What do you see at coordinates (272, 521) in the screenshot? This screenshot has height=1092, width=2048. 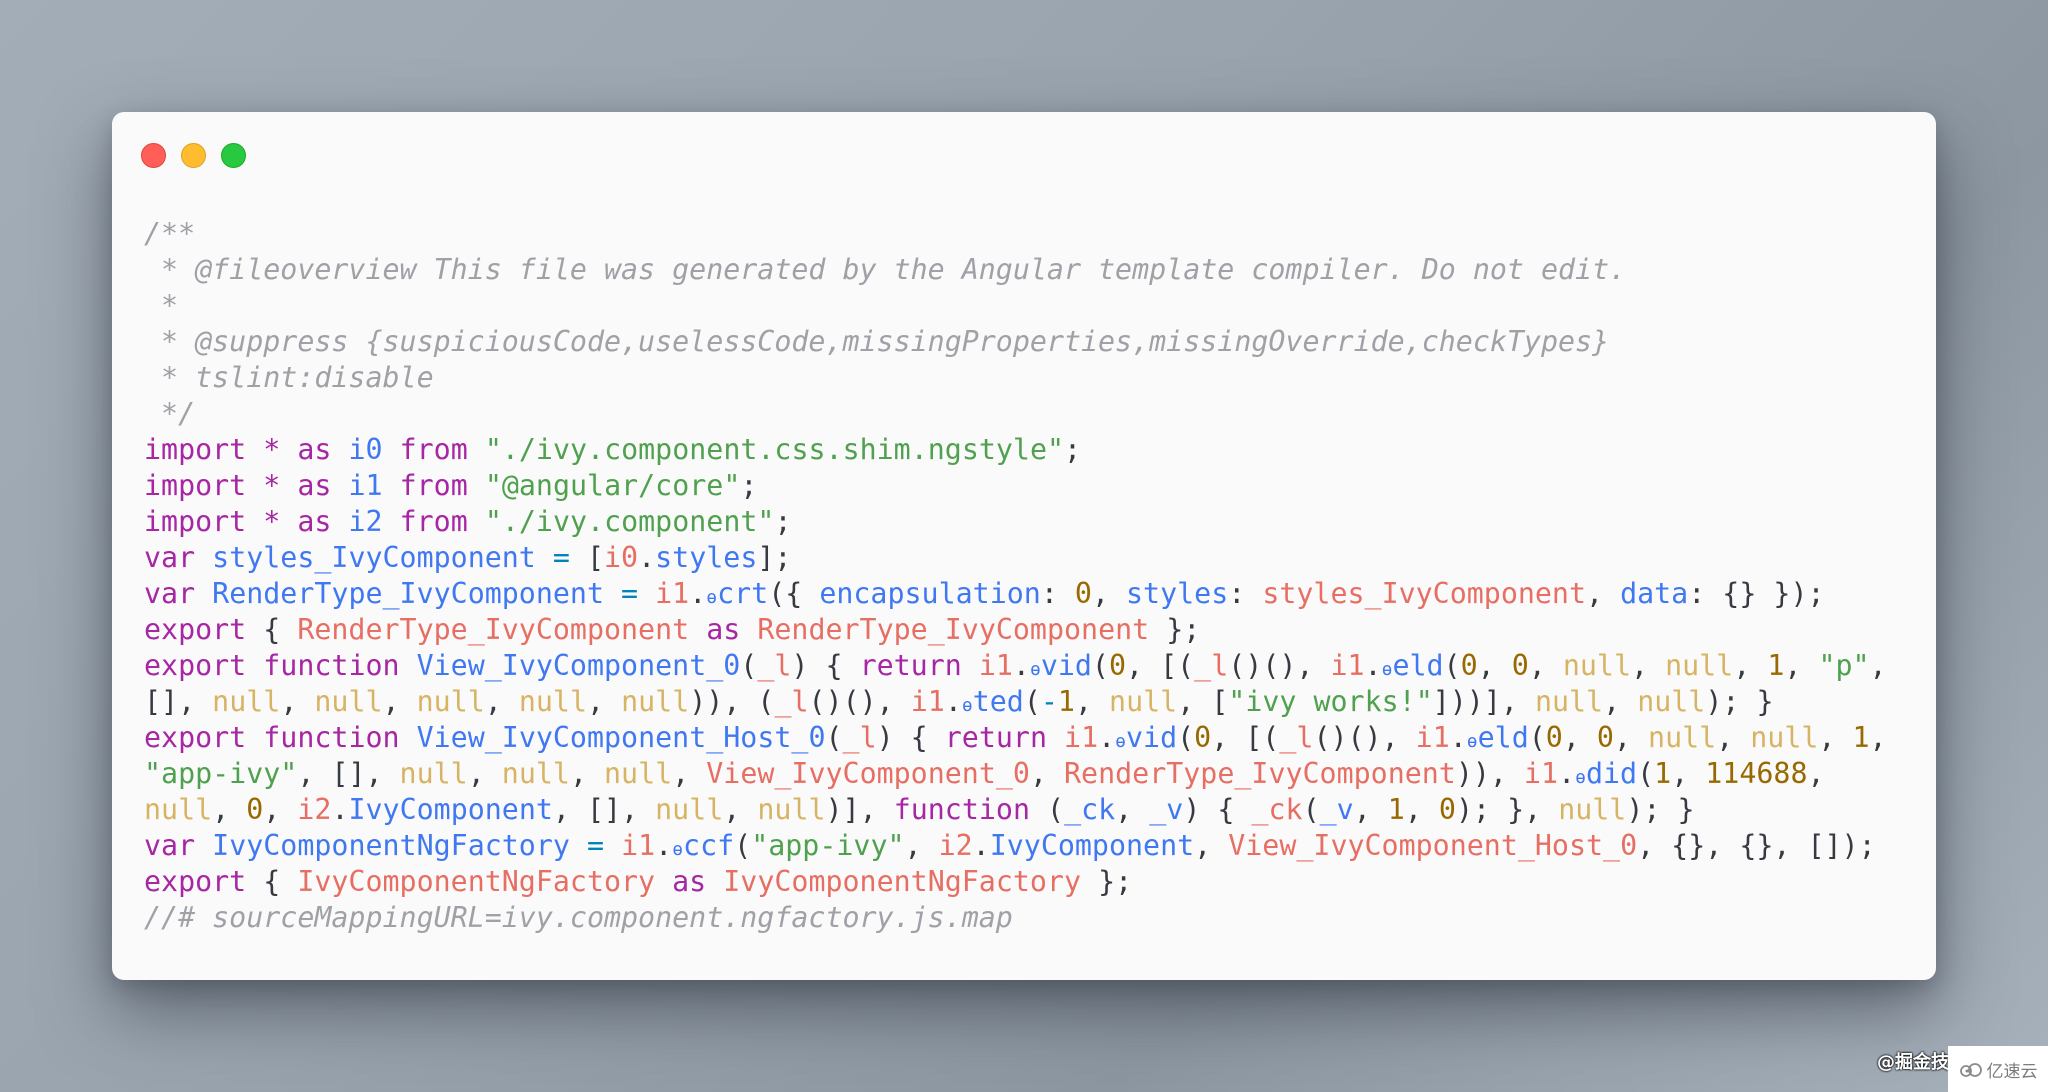 I see `code-token-keyword: *` at bounding box center [272, 521].